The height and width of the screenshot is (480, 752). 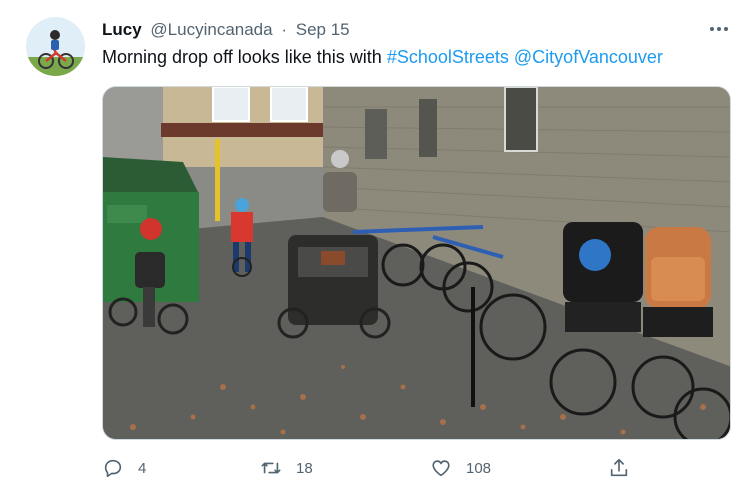 I want to click on retweet-button: 18, so click(x=286, y=468).